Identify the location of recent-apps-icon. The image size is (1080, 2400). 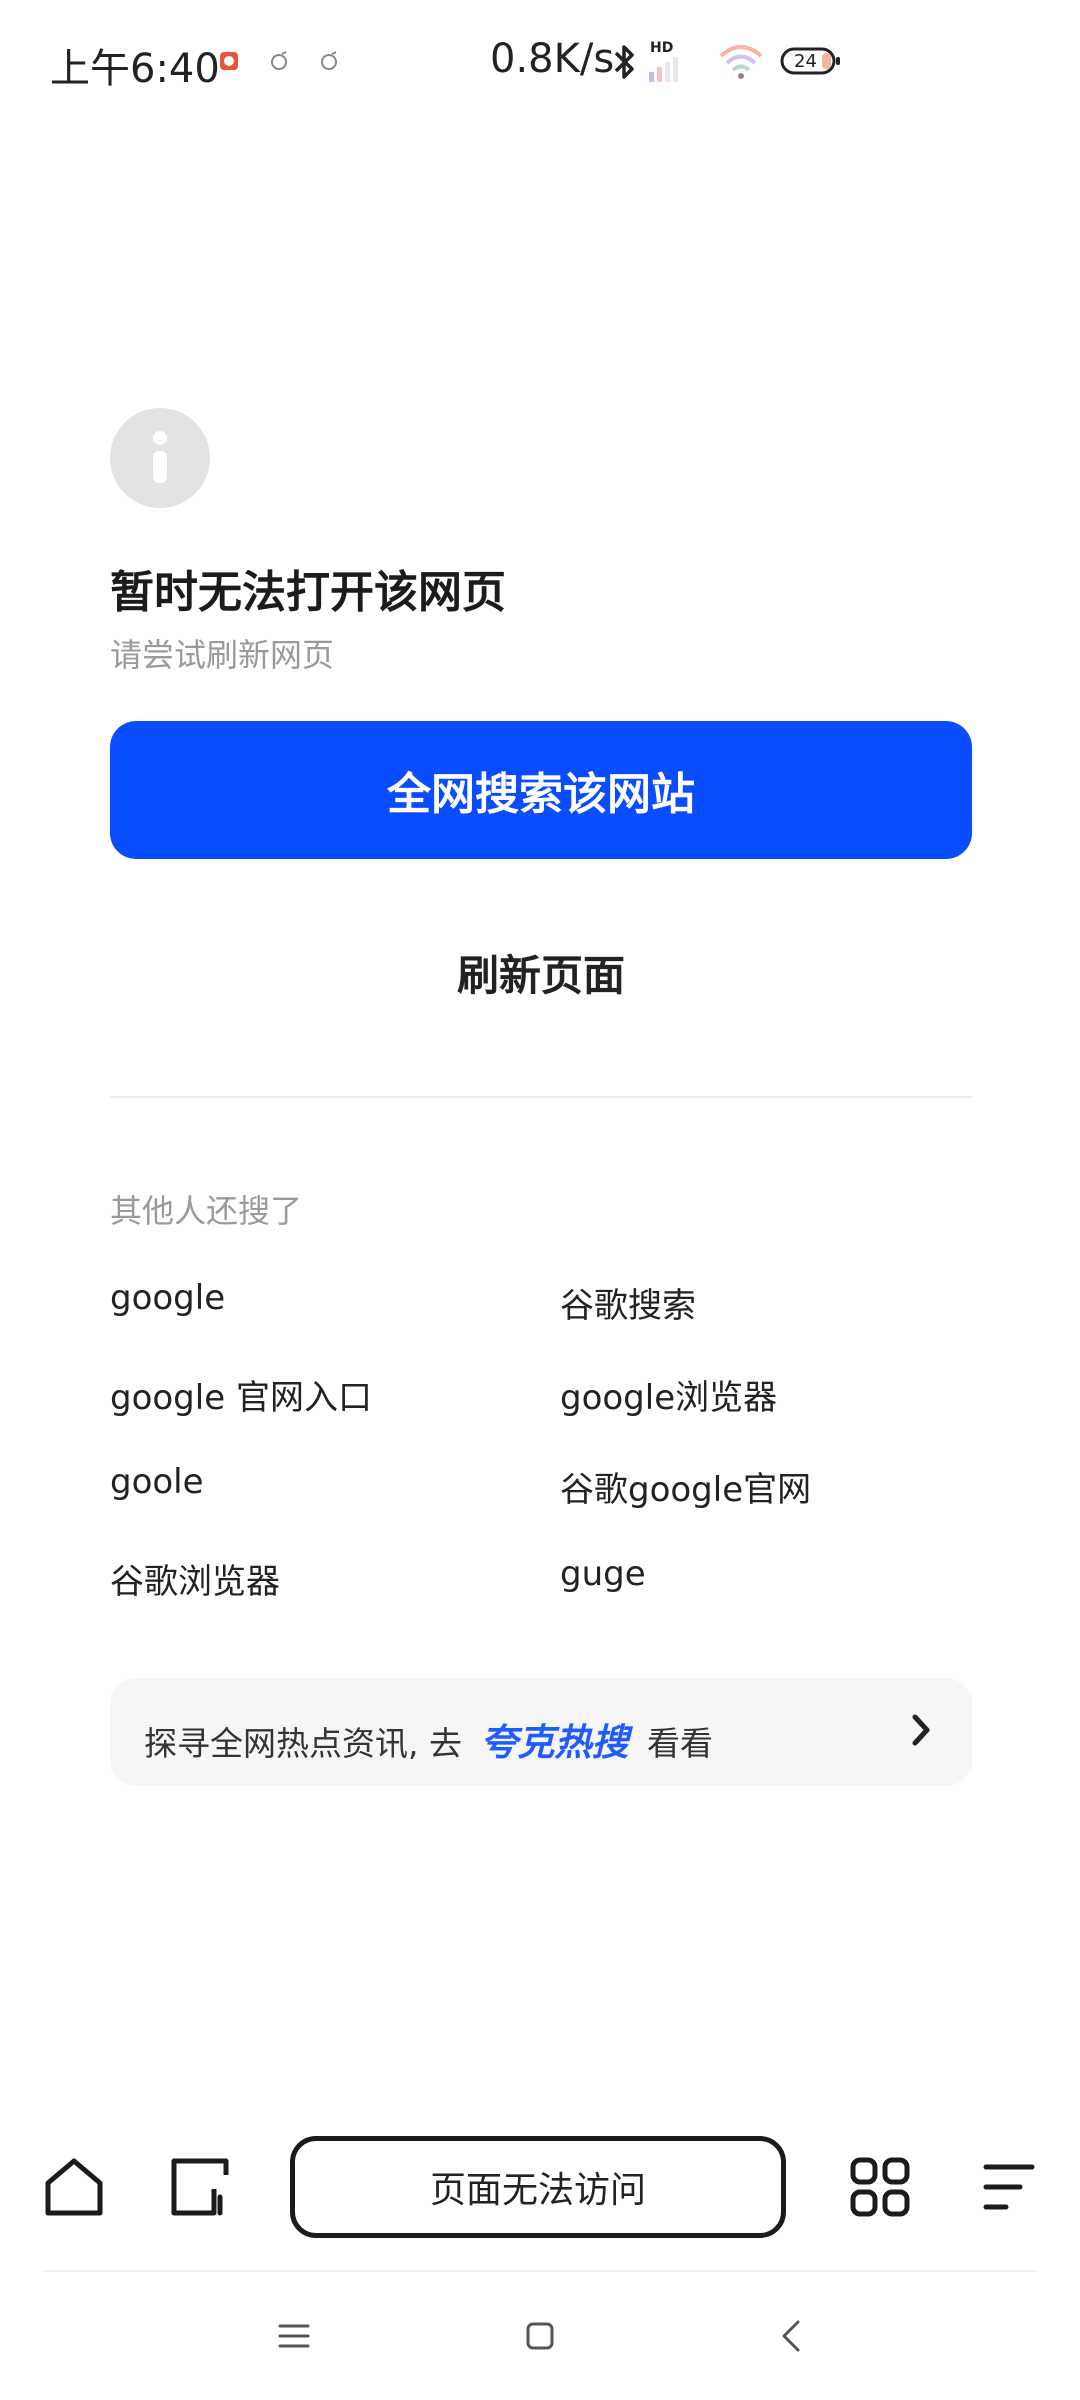
(294, 2336).